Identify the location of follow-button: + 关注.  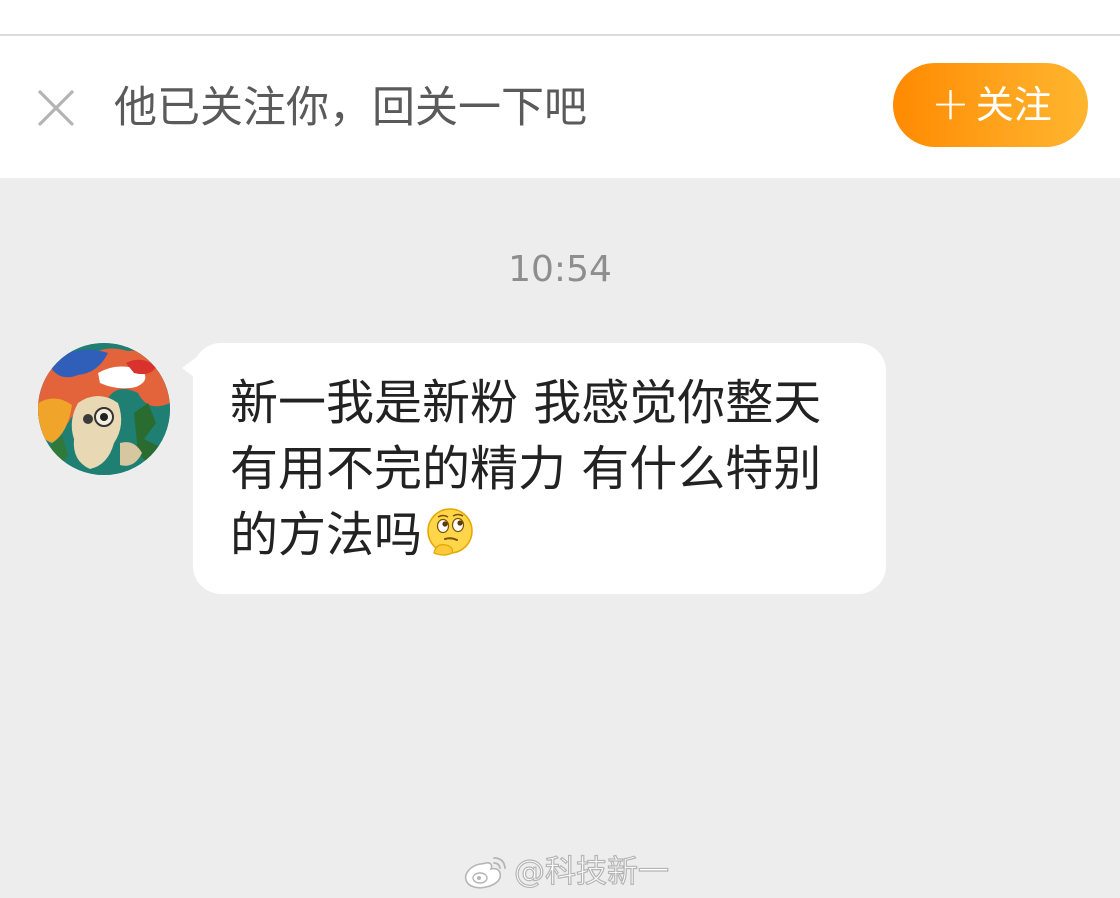
(990, 105).